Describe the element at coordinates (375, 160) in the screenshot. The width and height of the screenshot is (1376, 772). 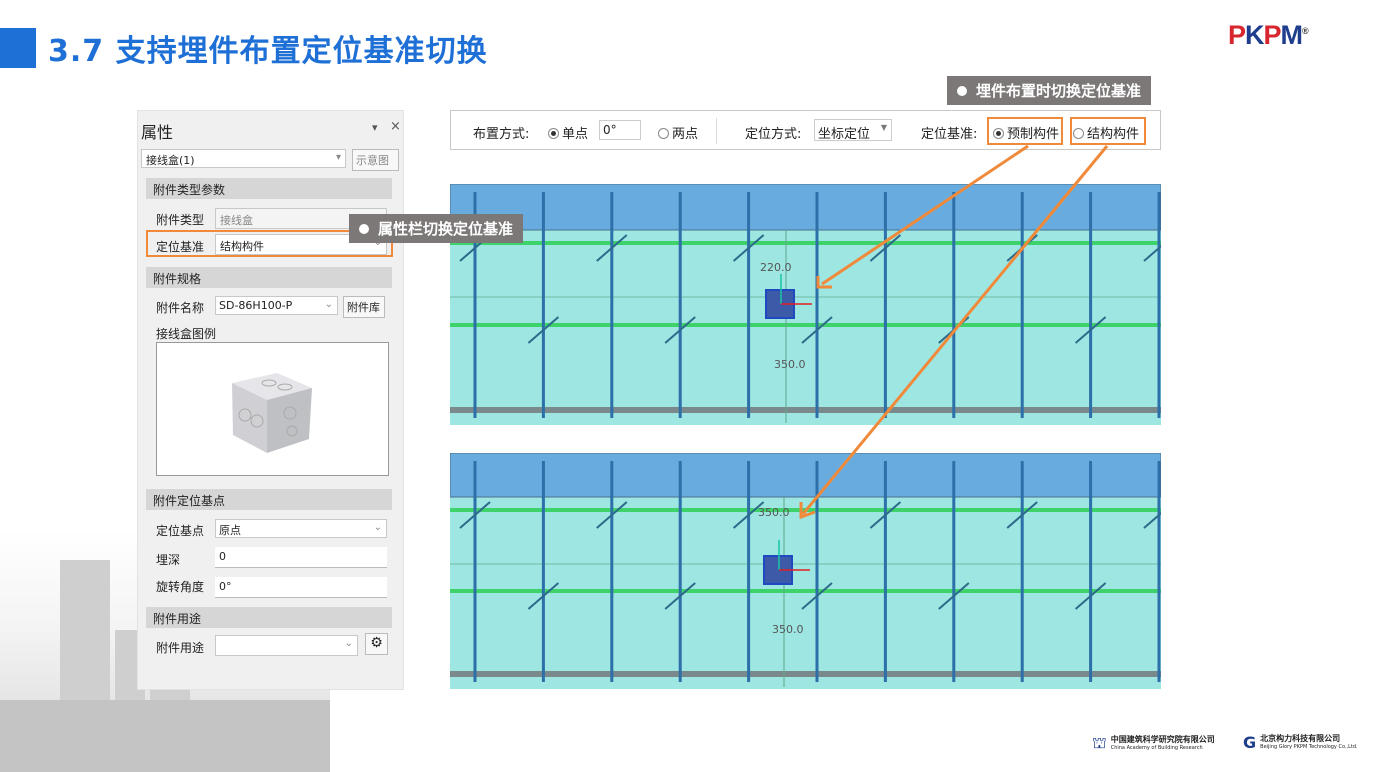
I see `diagram-button: 示意图` at that location.